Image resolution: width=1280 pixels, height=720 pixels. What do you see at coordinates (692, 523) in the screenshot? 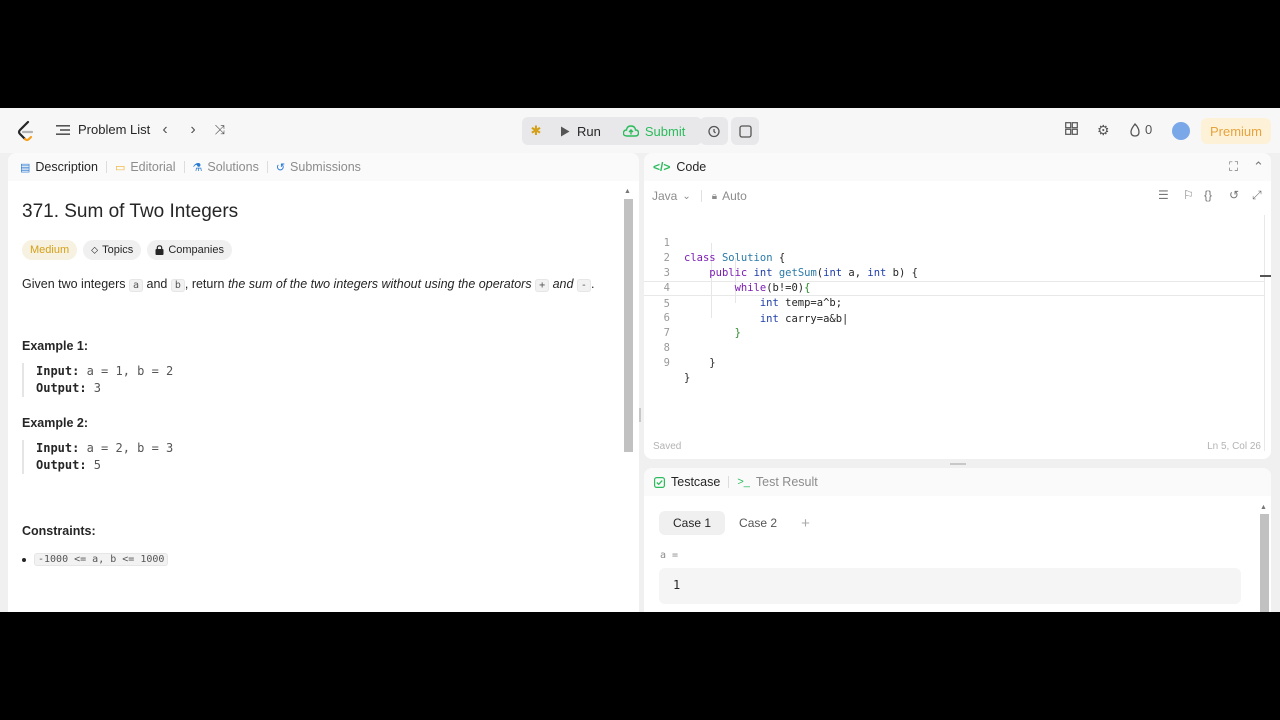
I see `case-tab-1: Case 1` at bounding box center [692, 523].